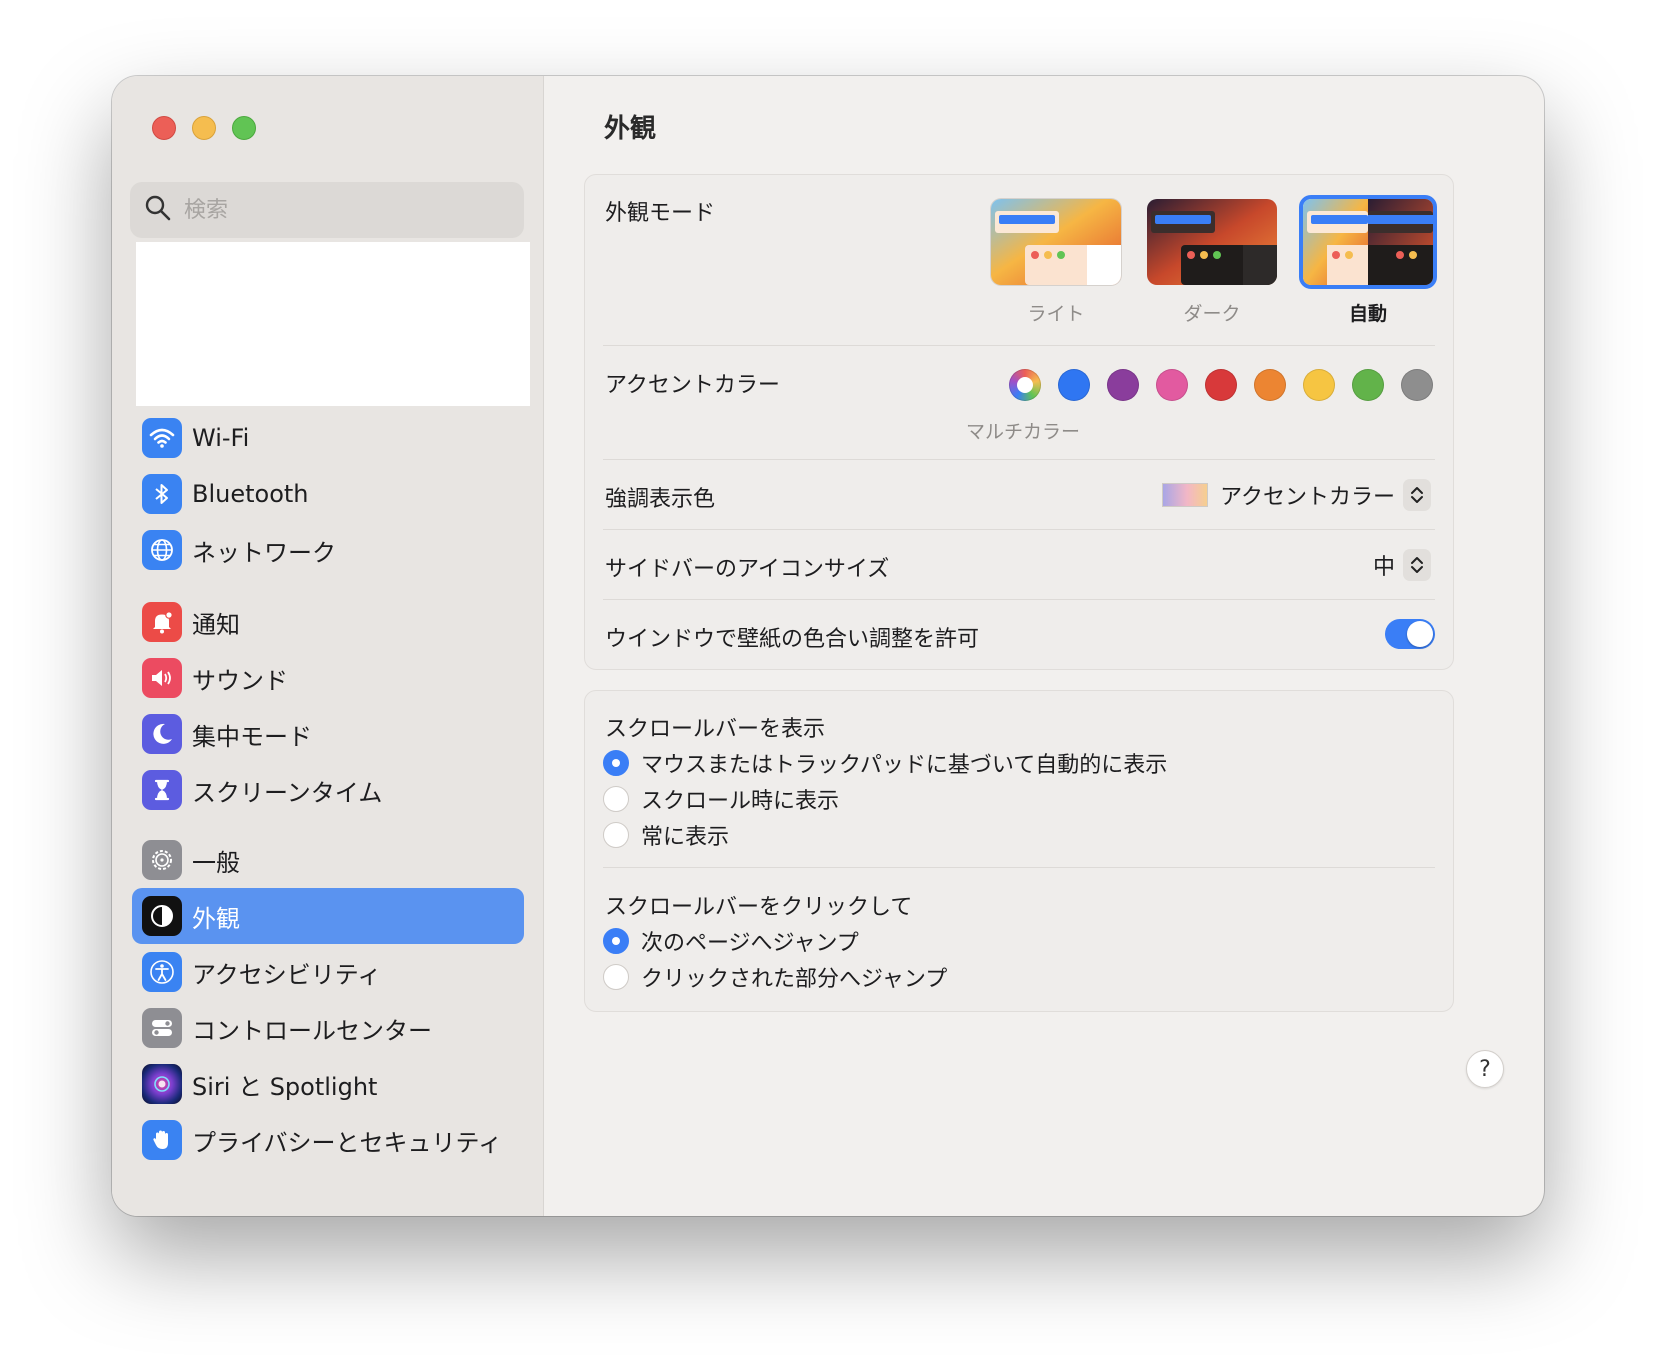  Describe the element at coordinates (216, 862) in the screenshot. I see `sidebar-item-label: 一般` at that location.